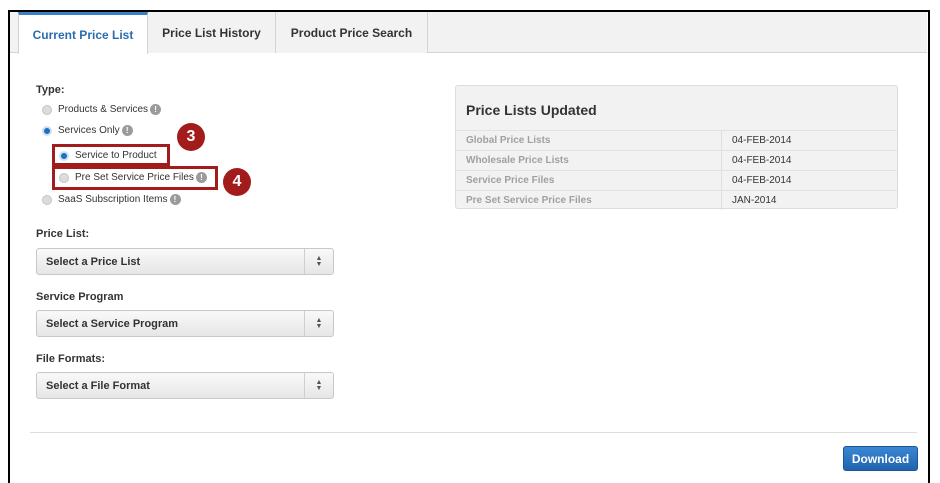 The image size is (940, 483). Describe the element at coordinates (116, 155) in the screenshot. I see `radio-label: Service to Product` at that location.